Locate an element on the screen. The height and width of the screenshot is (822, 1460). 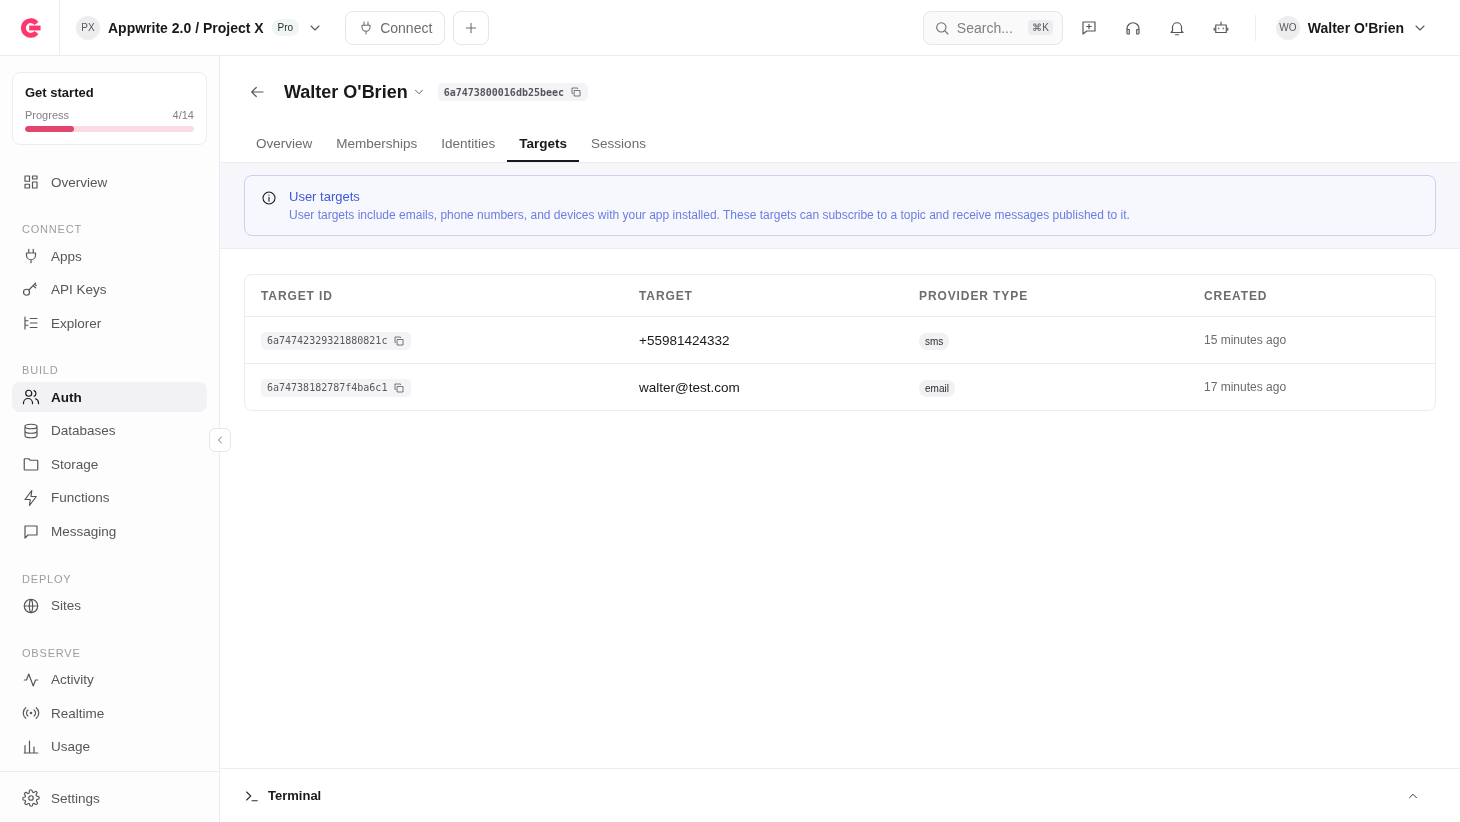
project-name: Appwrite 2.0 / Project X is located at coordinates (186, 27).